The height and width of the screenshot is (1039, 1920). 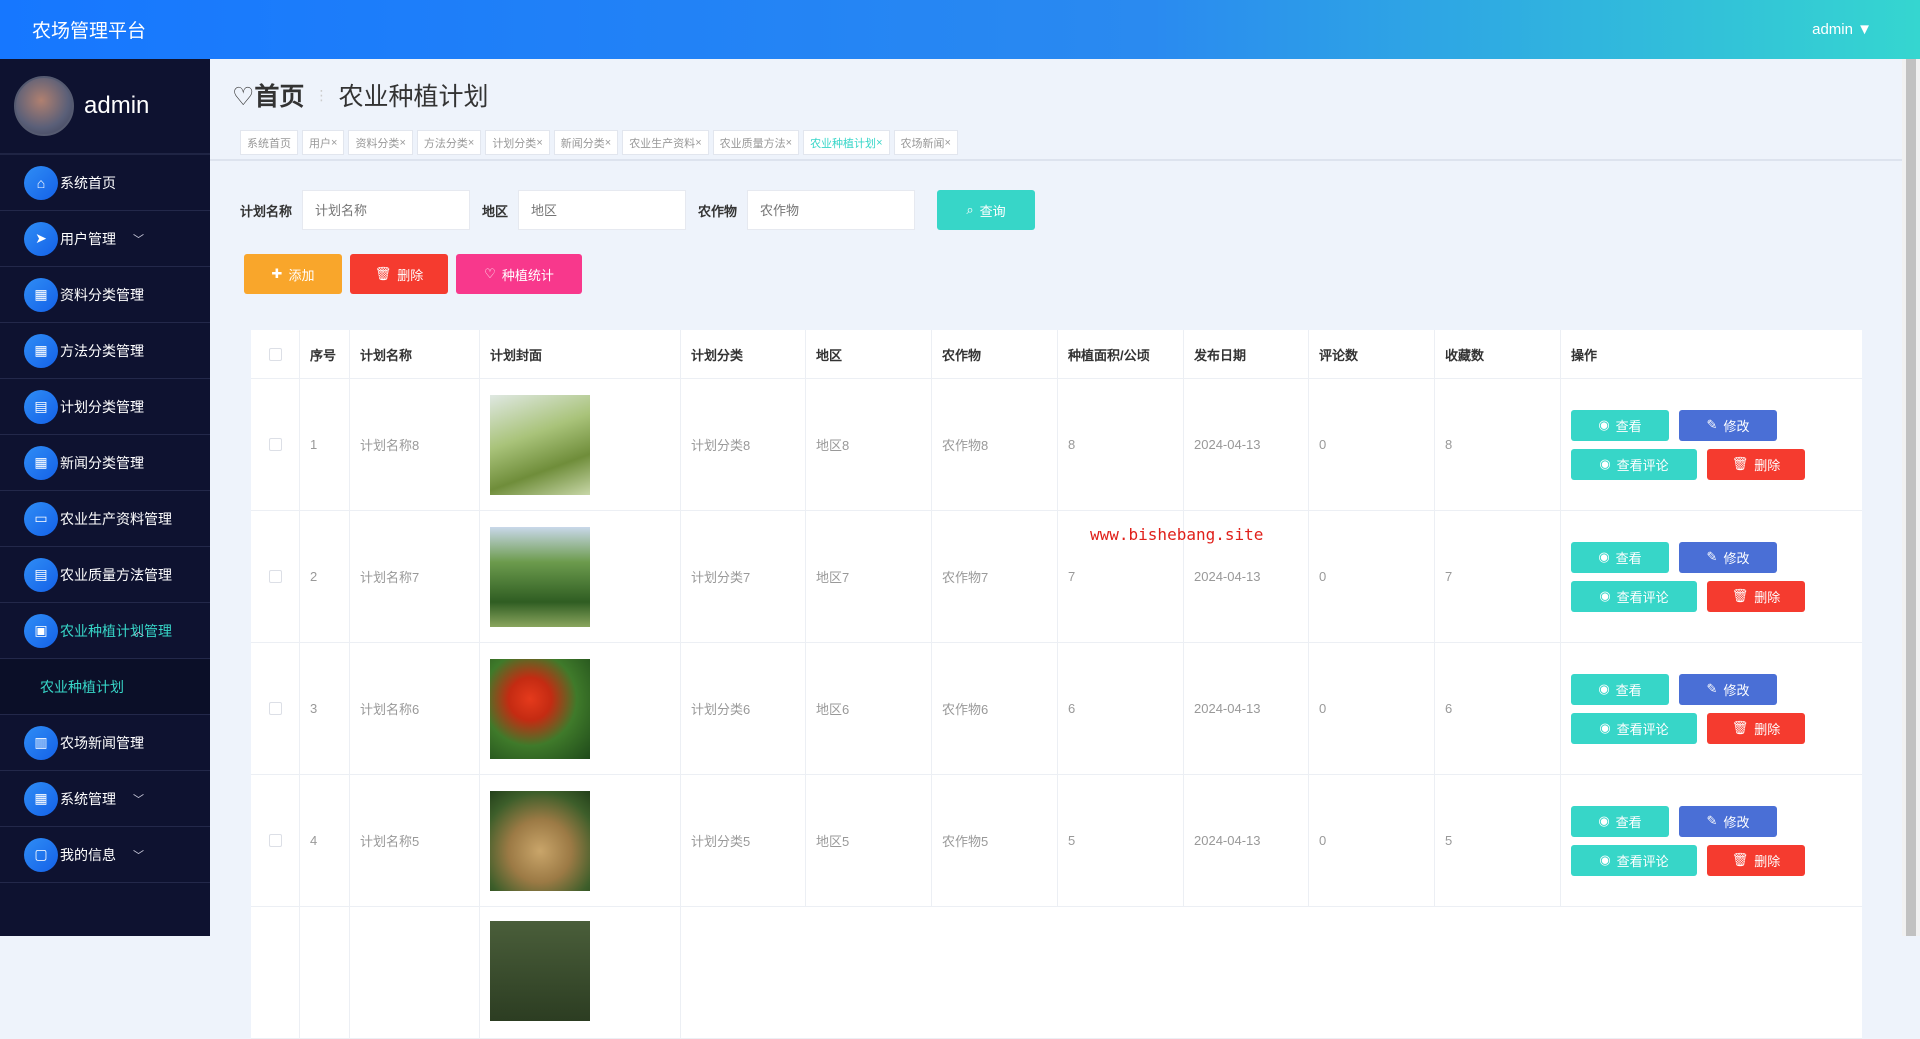 What do you see at coordinates (105, 575) in the screenshot?
I see `sidebar-item: ▤ 农业质量方法管理 ﹀` at bounding box center [105, 575].